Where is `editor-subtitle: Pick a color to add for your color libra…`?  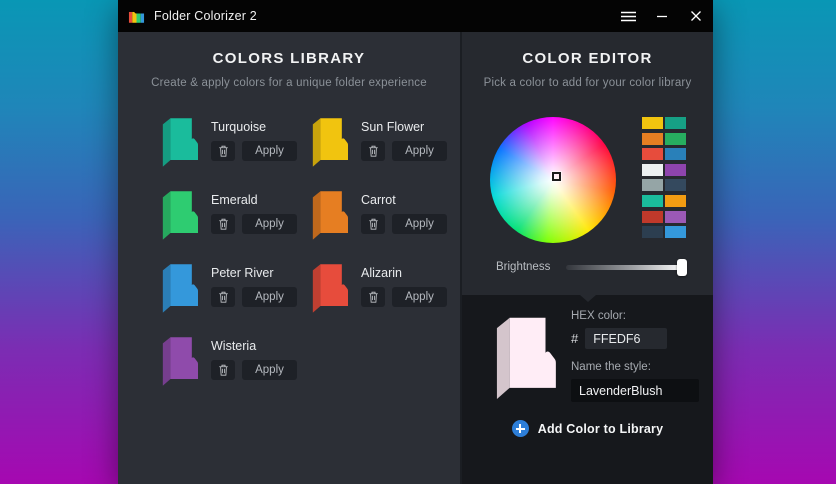 editor-subtitle: Pick a color to add for your color libra… is located at coordinates (587, 83).